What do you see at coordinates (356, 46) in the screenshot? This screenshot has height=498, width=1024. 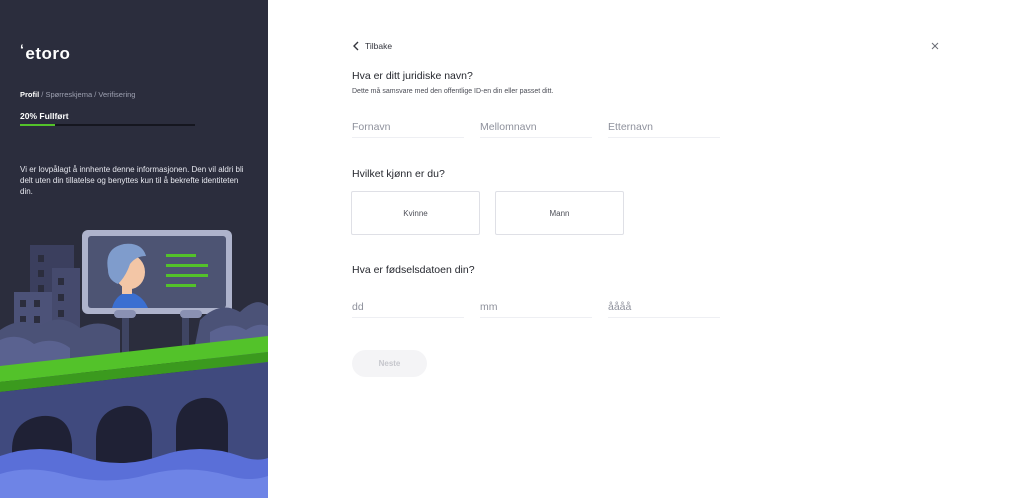 I see `chevron-left-icon` at bounding box center [356, 46].